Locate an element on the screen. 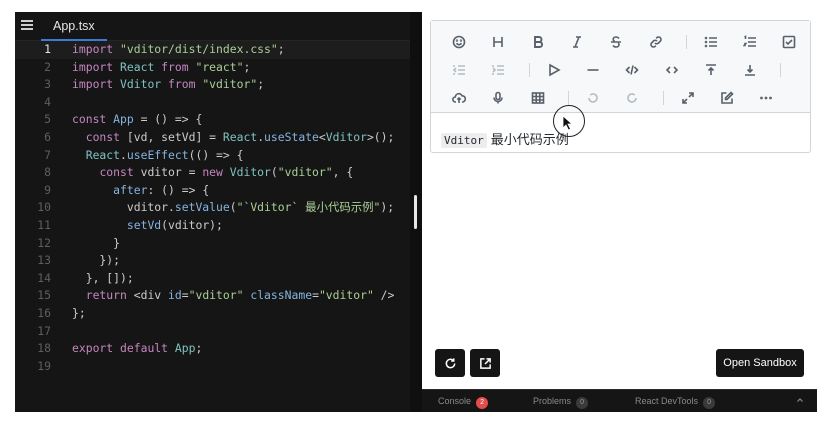 The image size is (838, 432). record-button is located at coordinates (498, 98).